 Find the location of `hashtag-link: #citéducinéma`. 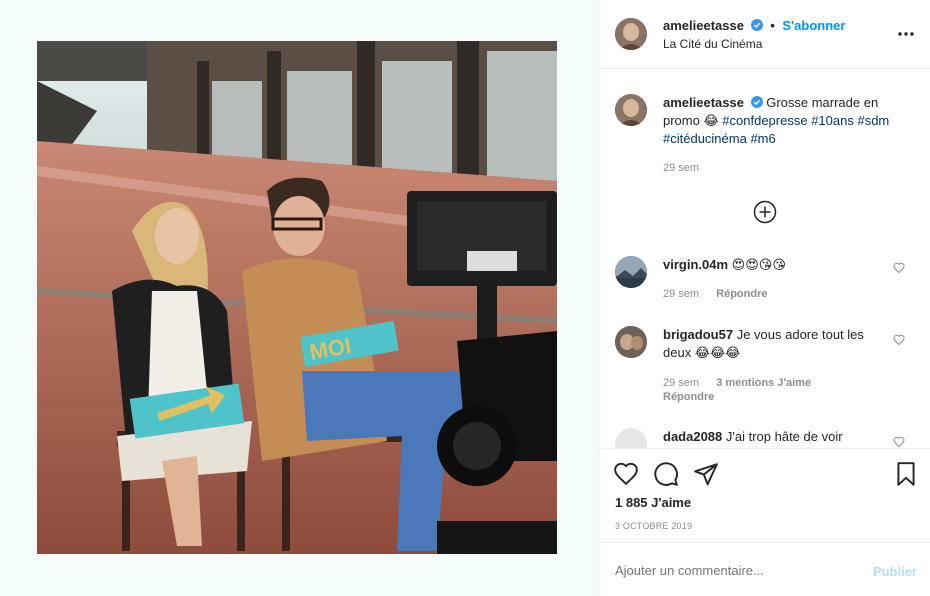

hashtag-link: #citéducinéma is located at coordinates (705, 138).